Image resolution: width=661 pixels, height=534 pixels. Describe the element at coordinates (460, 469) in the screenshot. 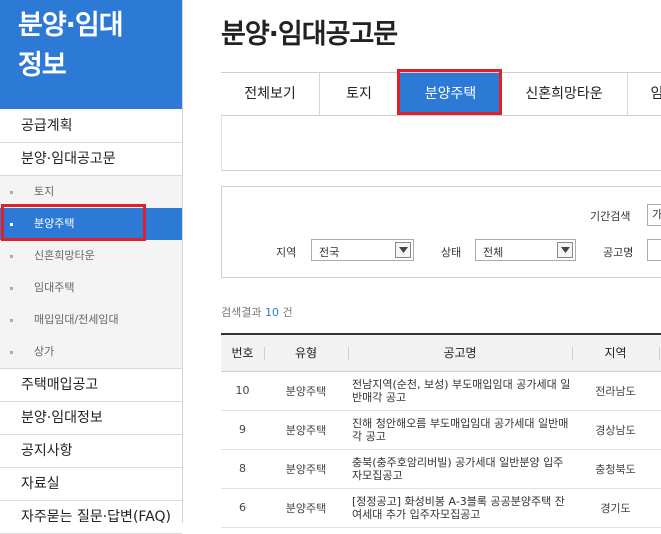

I see `row-title-link: 충북(충주호암리버빌) 공가세대 일반분양 입주자모집공고` at that location.